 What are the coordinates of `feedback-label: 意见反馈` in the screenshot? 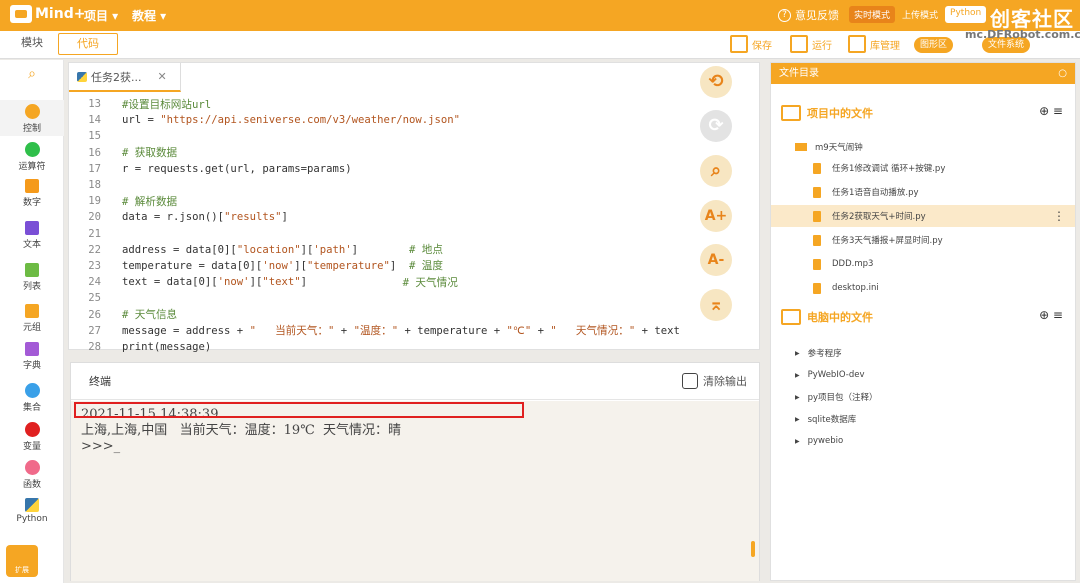 It's located at (817, 15).